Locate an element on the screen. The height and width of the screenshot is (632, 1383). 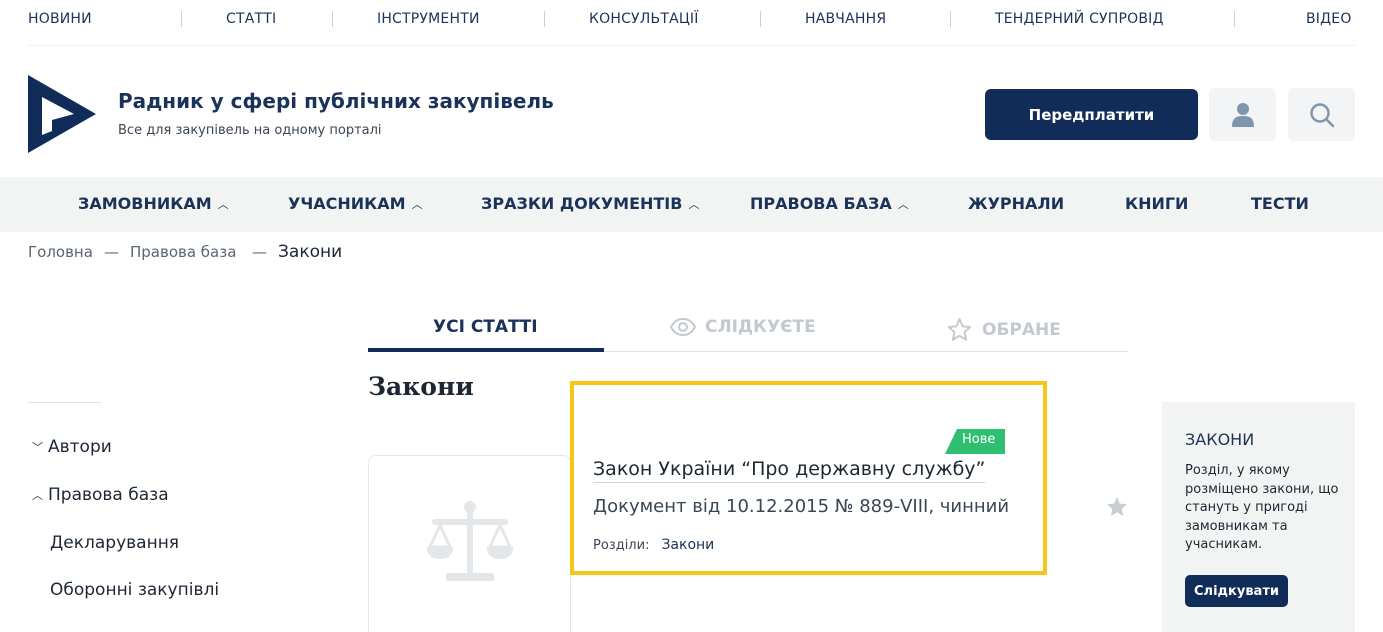
top-nav-news: НОВИНИ is located at coordinates (60, 19).